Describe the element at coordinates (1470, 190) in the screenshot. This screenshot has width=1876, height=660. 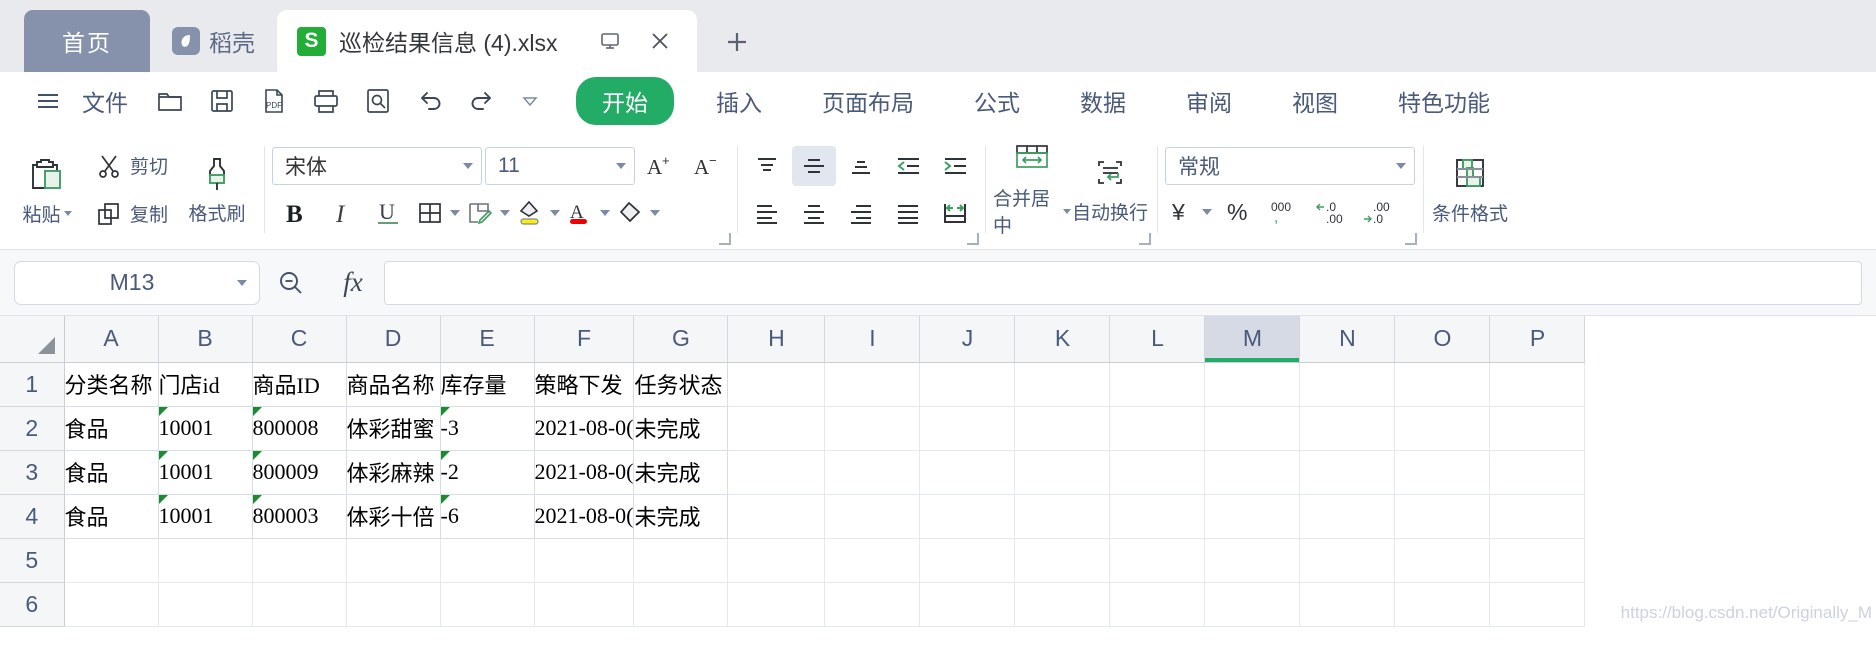
I see `conditional-format-button: 条件格式` at that location.